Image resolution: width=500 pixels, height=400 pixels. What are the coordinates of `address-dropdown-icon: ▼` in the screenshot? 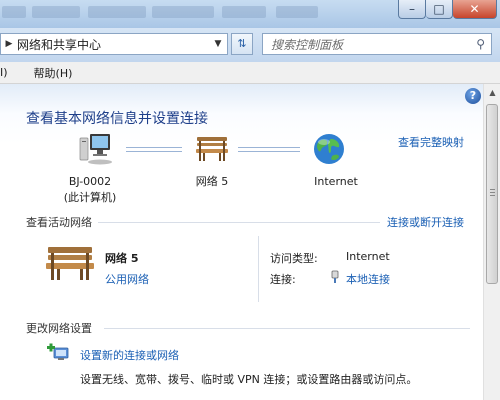 It's located at (218, 44).